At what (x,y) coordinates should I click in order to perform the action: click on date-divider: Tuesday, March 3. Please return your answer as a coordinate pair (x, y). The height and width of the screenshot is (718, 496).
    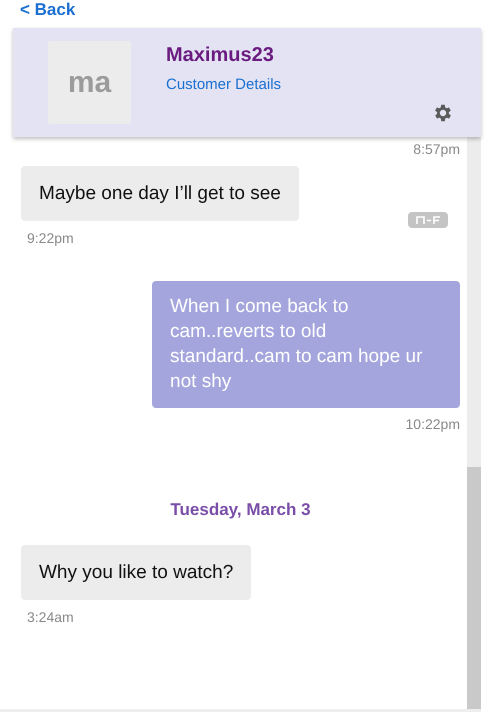
    Looking at the image, I should click on (240, 510).